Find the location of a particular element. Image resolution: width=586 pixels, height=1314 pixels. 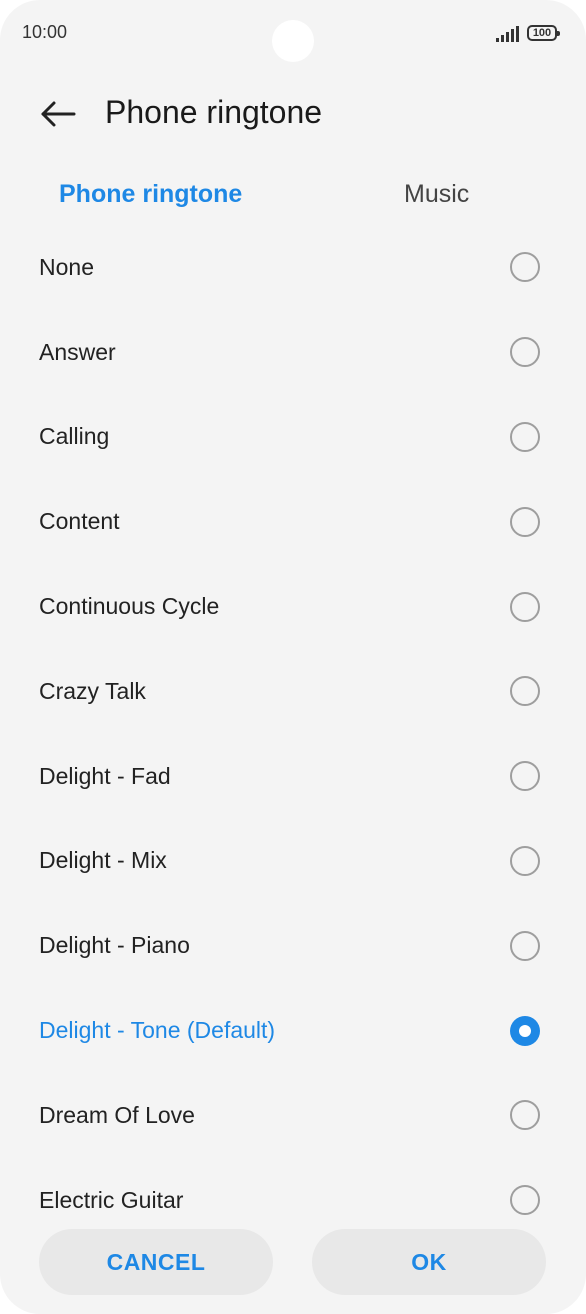

ringtone-label: Electric Guitar is located at coordinates (111, 1199).